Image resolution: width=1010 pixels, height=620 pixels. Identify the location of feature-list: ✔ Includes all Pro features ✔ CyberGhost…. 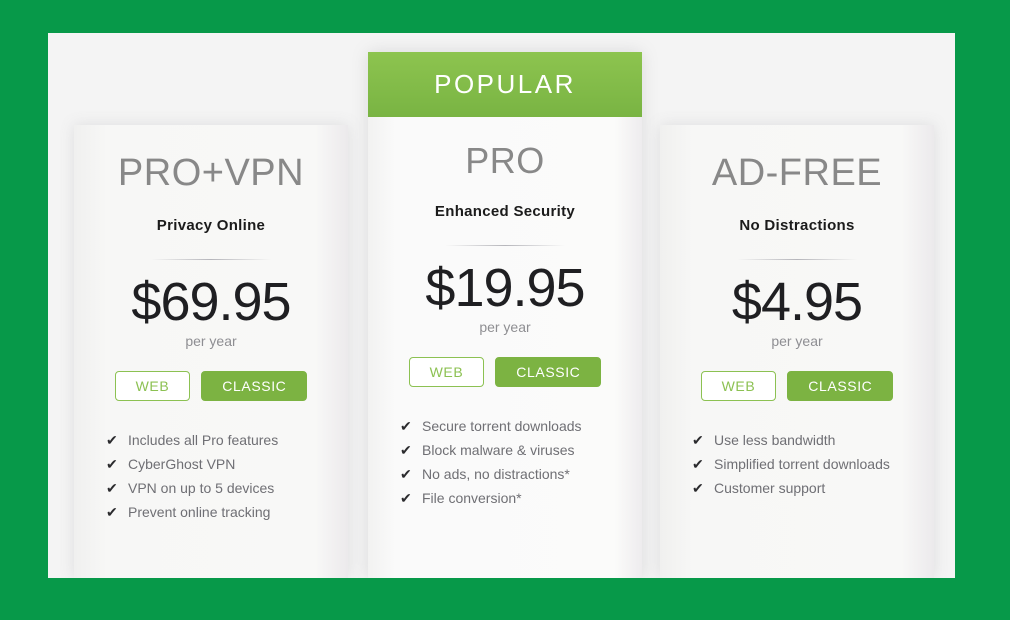
(211, 476).